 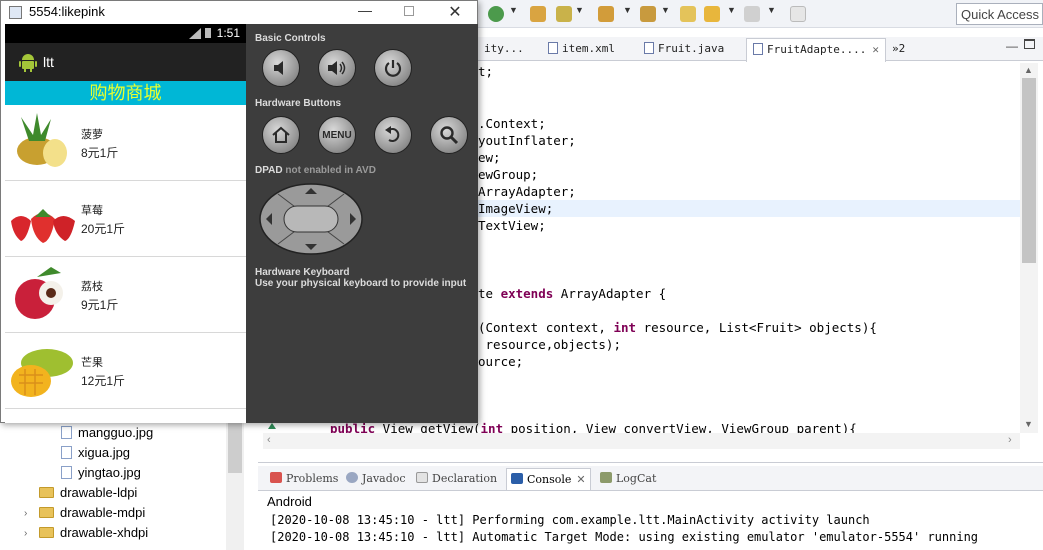 I want to click on back-arrow-icon, so click(x=712, y=14).